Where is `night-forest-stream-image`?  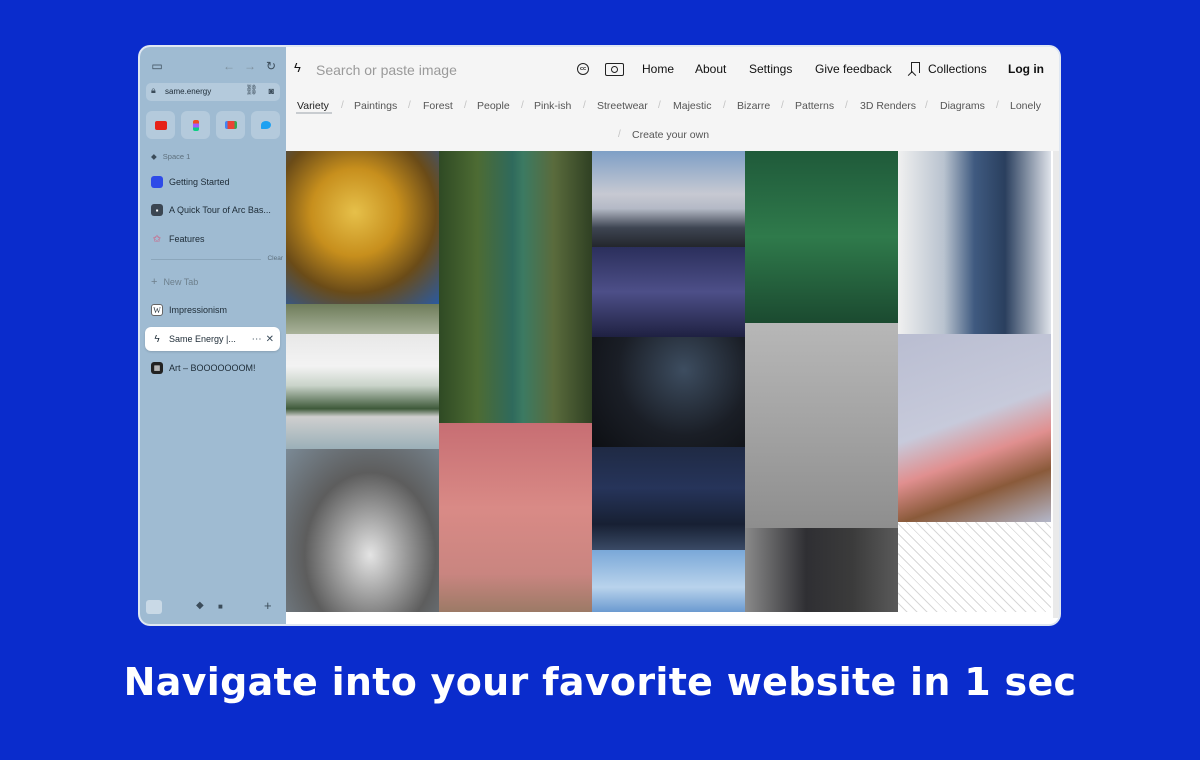 night-forest-stream-image is located at coordinates (668, 498).